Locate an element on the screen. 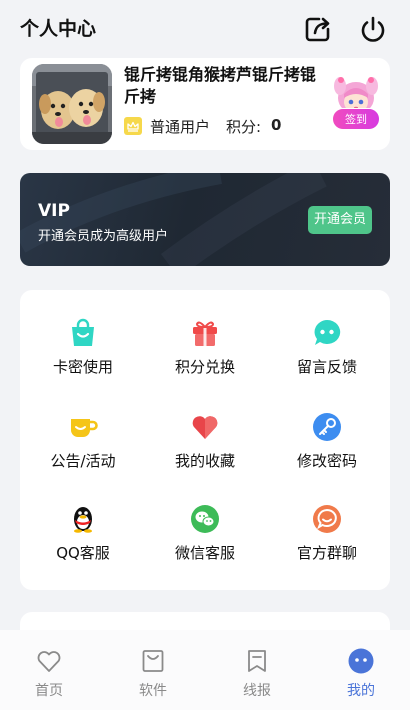  qq-penguin-icon is located at coordinates (83, 519).